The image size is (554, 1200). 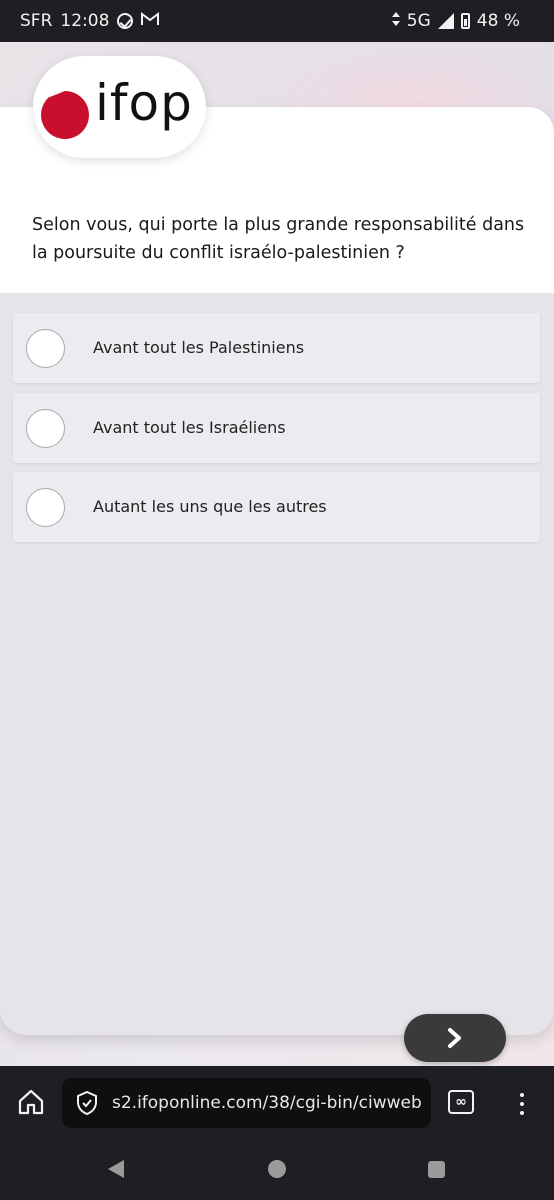 What do you see at coordinates (395, 21) in the screenshot?
I see `data-arrows-icon` at bounding box center [395, 21].